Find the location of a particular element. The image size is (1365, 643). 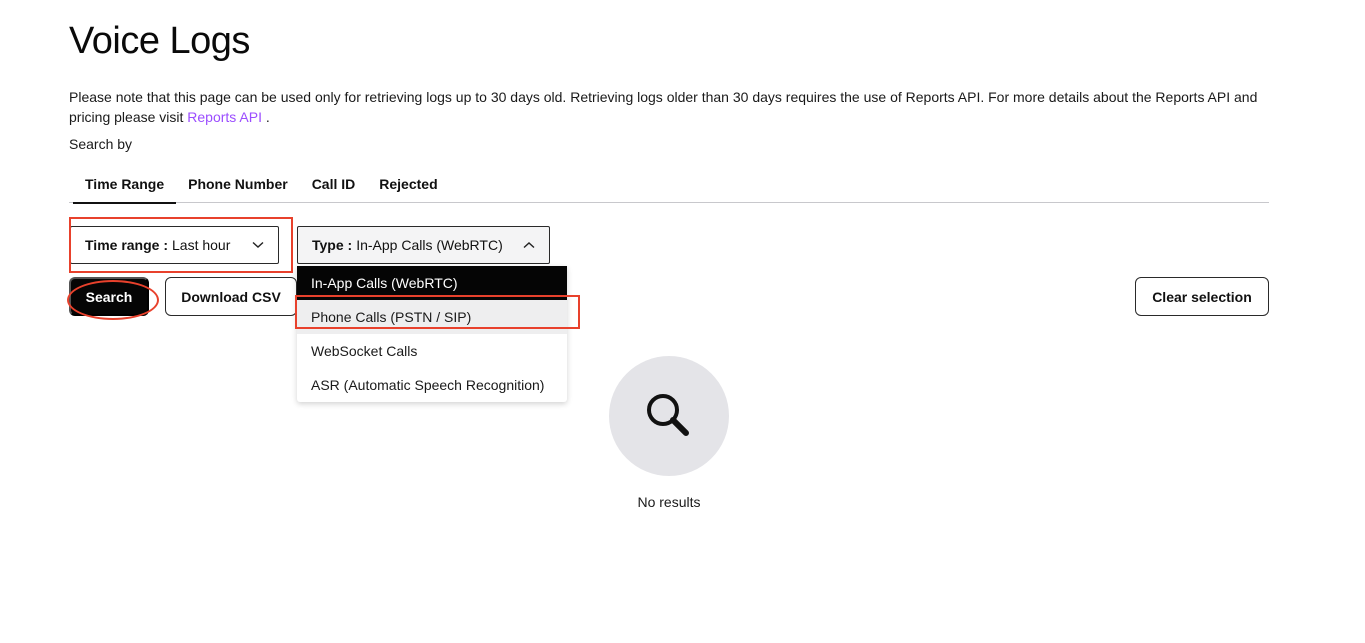

time-range-select: Time range : Last hour is located at coordinates (174, 245).